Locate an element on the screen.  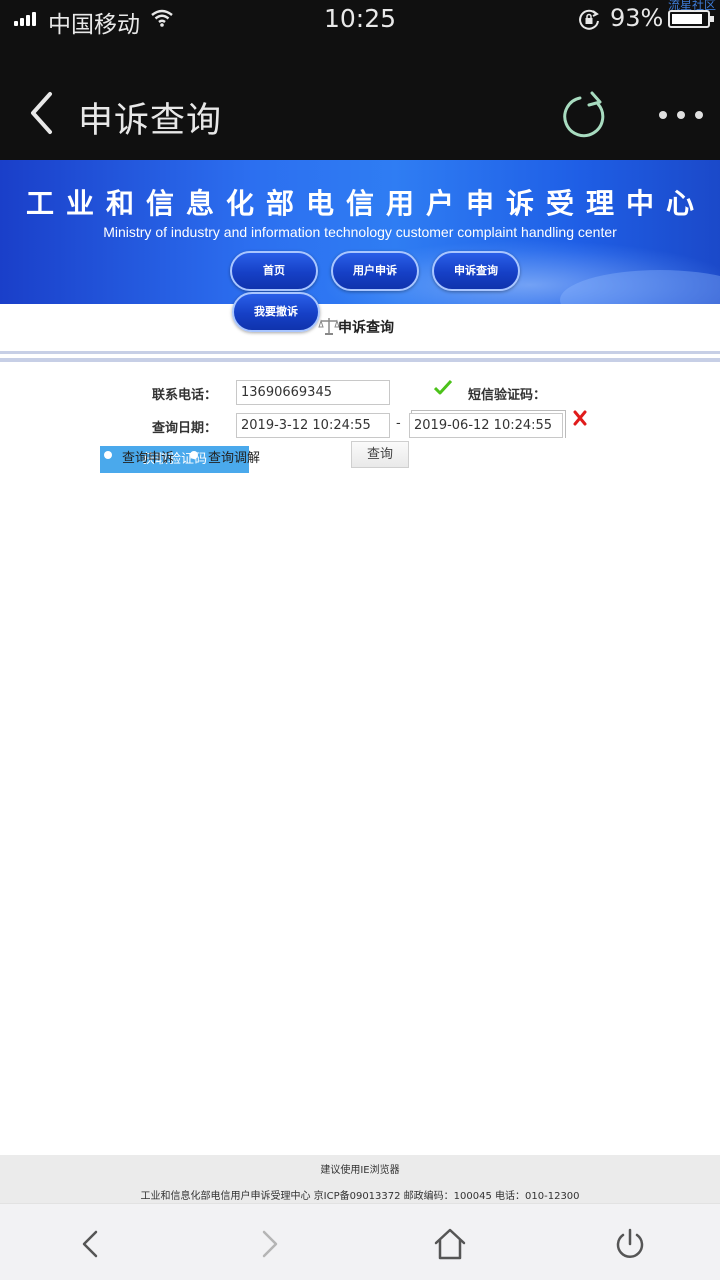
nav-user-complaint-button: 用户申诉 is located at coordinates (375, 271).